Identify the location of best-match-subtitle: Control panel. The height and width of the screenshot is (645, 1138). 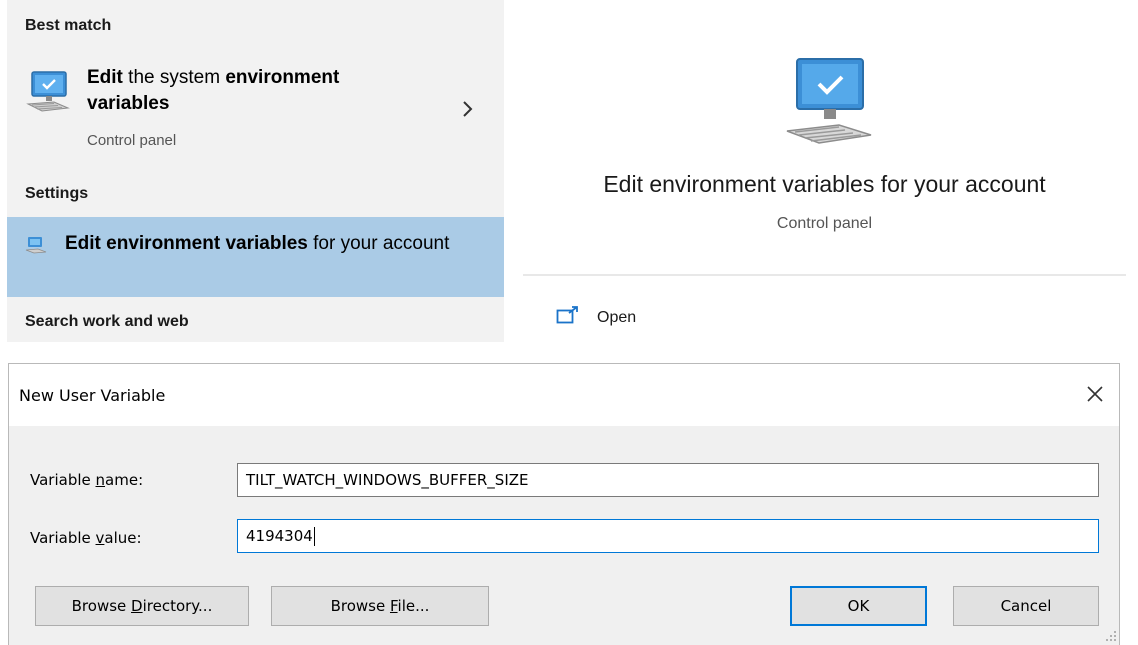
(132, 140).